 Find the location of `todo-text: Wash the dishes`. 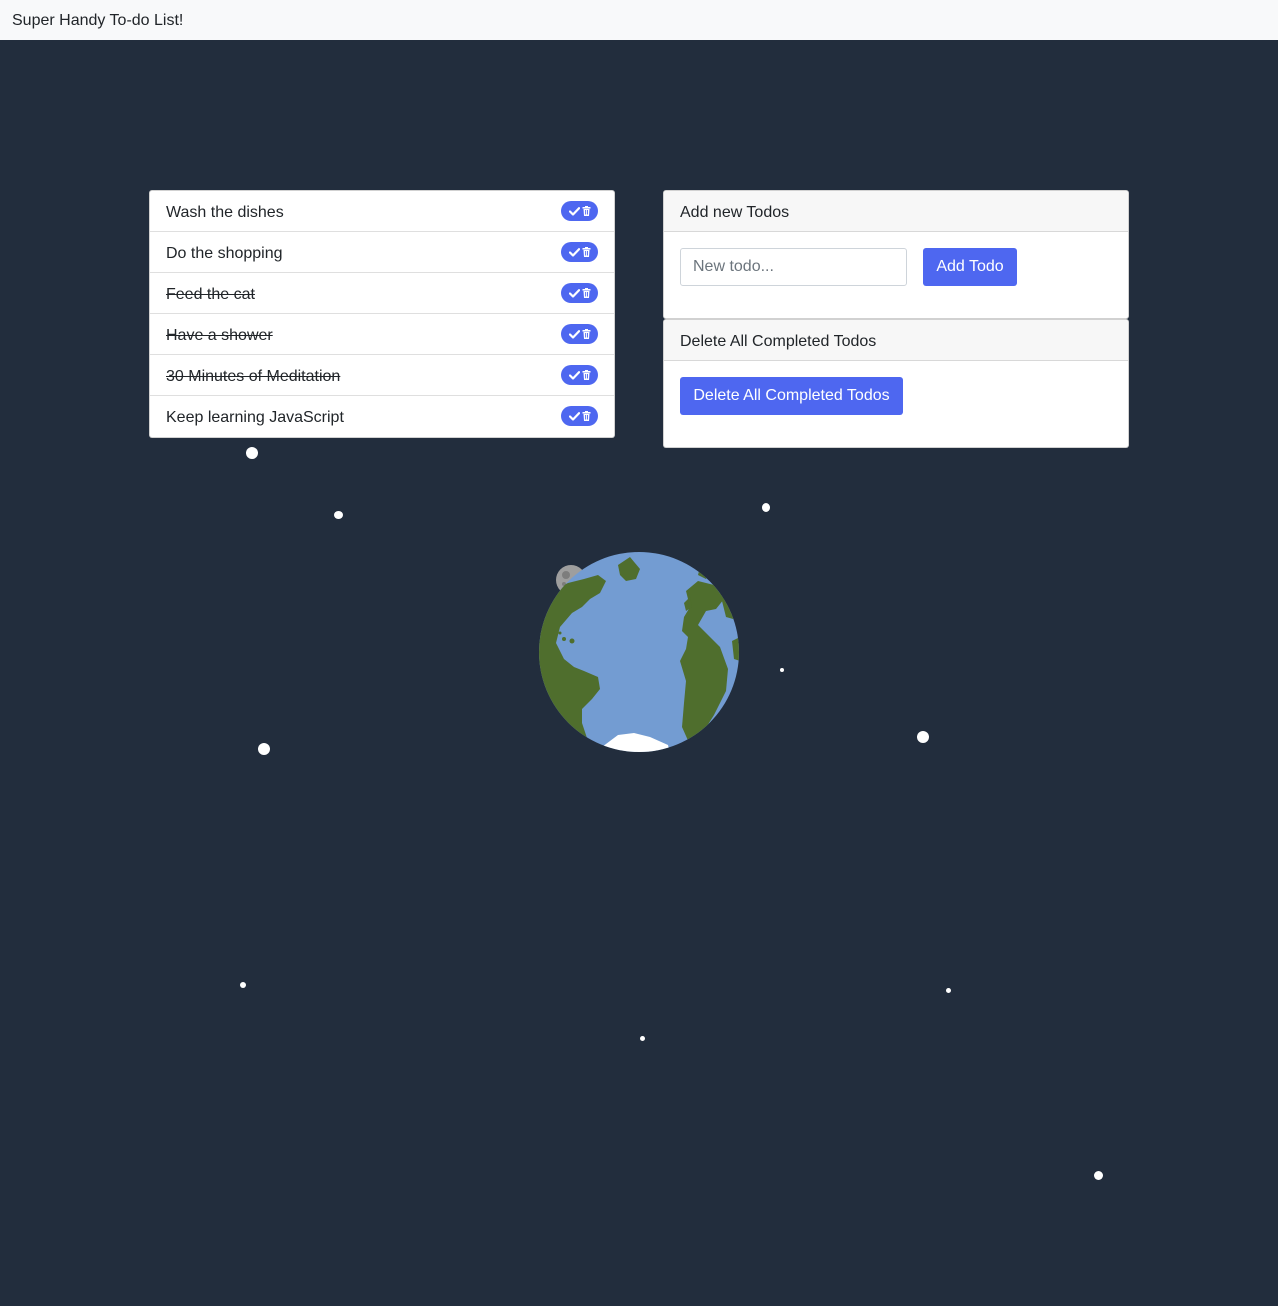

todo-text: Wash the dishes is located at coordinates (225, 212).